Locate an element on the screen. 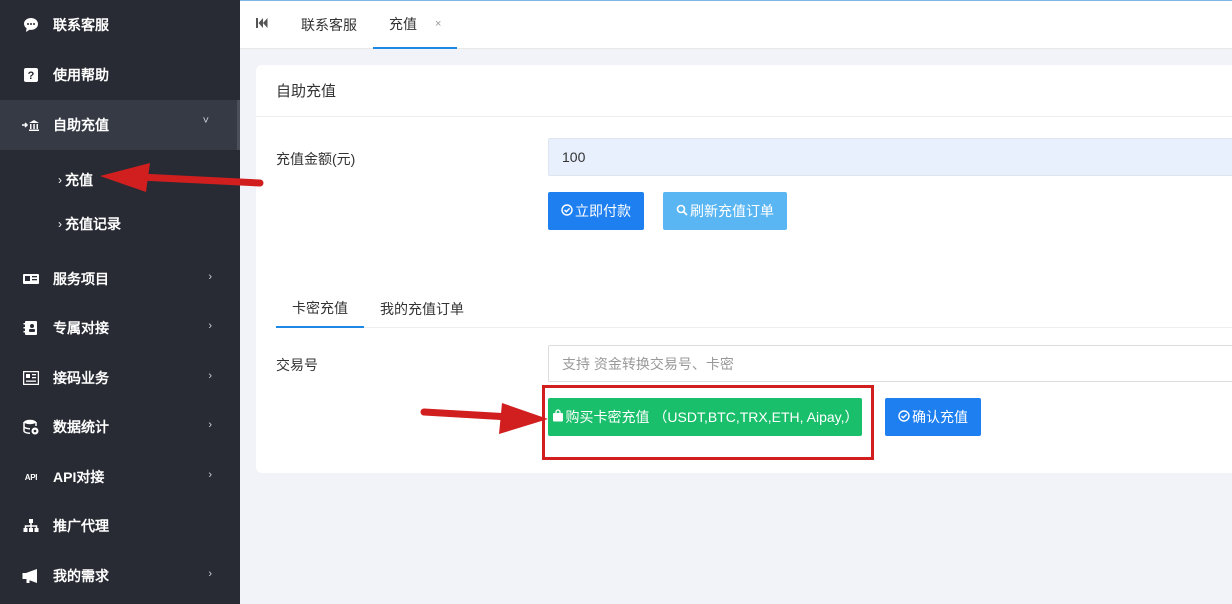 The width and height of the screenshot is (1232, 604). sidebar-item-label: 专属对接 is located at coordinates (81, 328).